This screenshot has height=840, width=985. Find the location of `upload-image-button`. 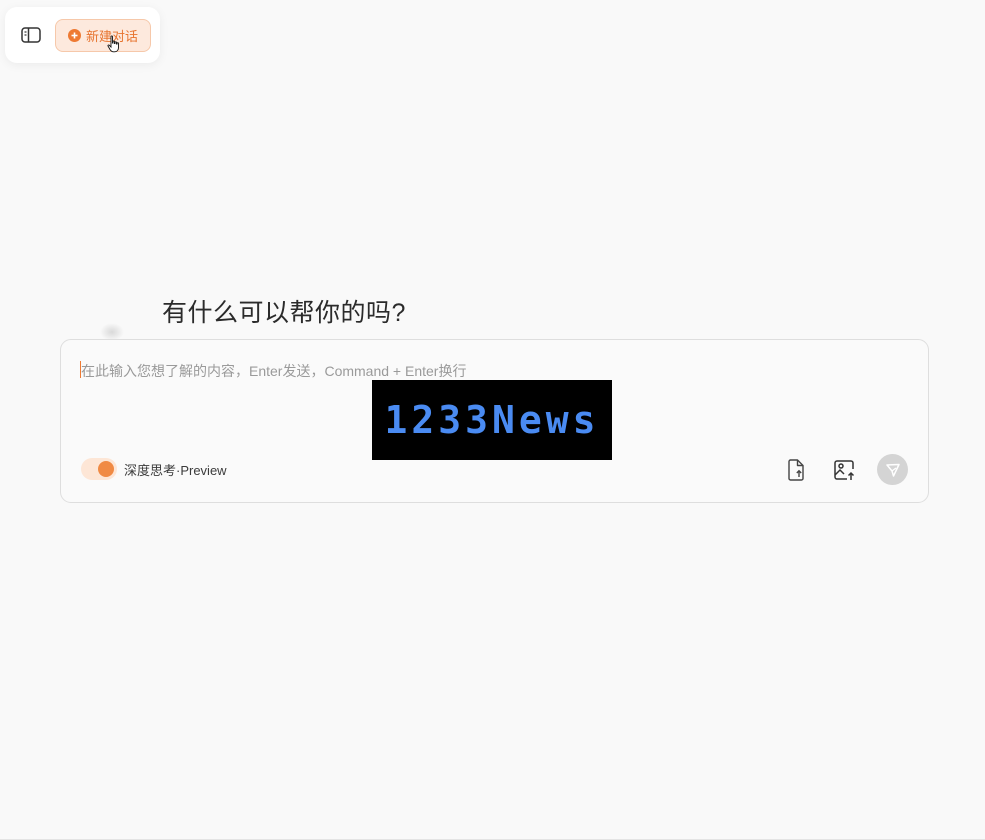

upload-image-button is located at coordinates (844, 470).